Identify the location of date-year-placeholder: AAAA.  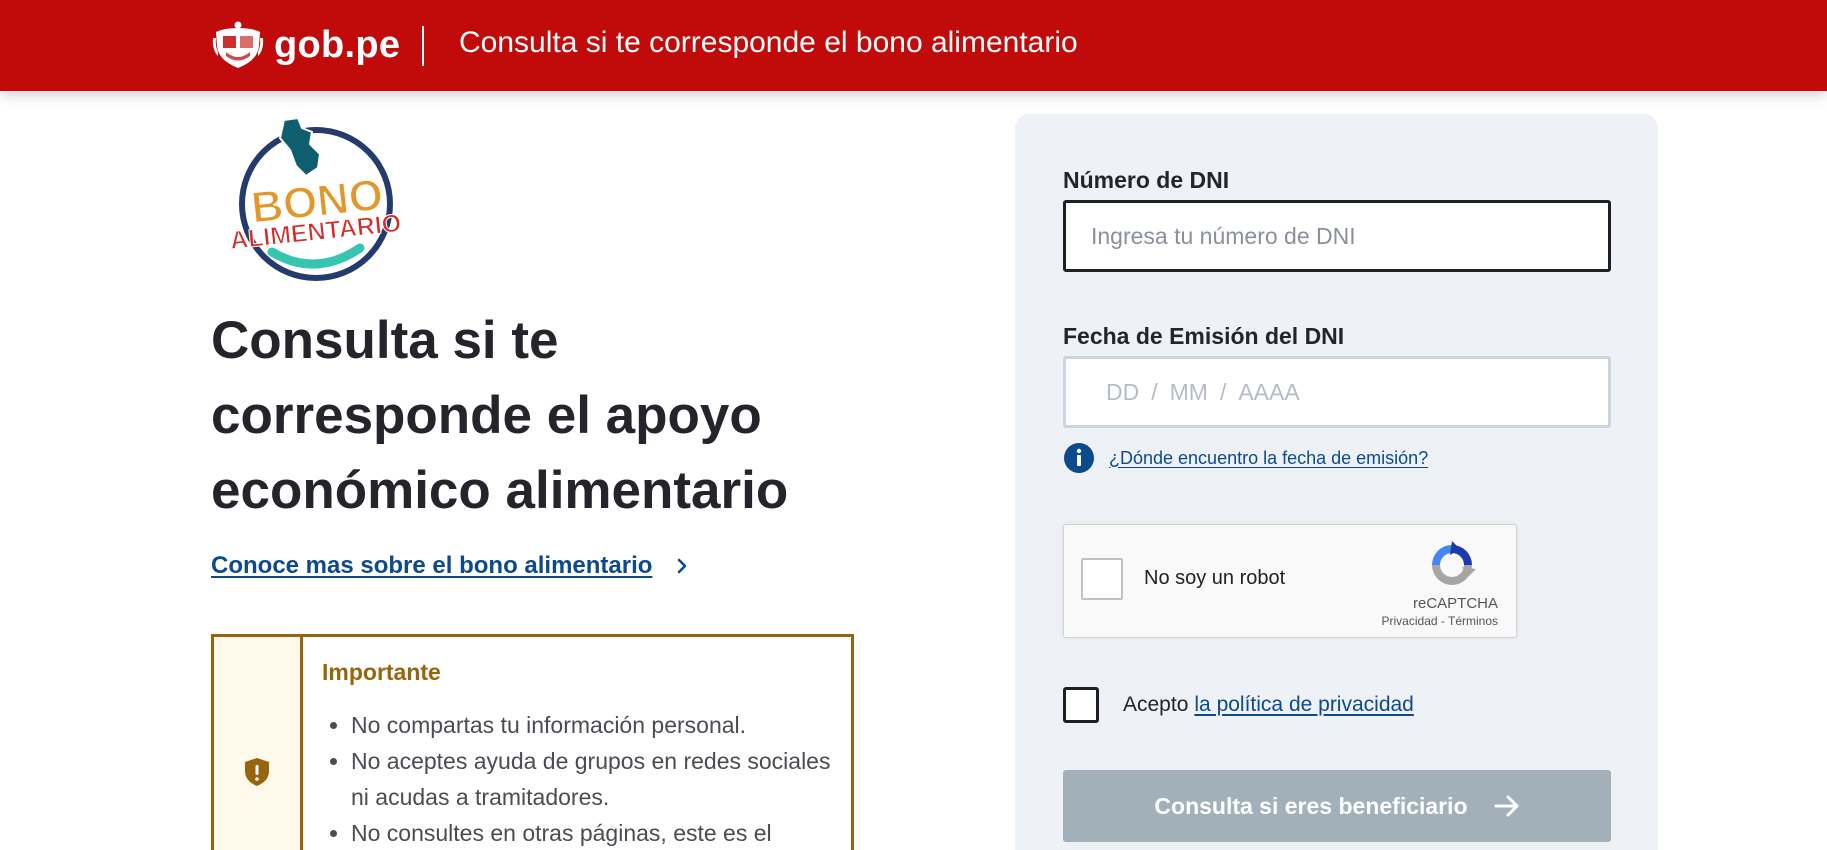
(1269, 391).